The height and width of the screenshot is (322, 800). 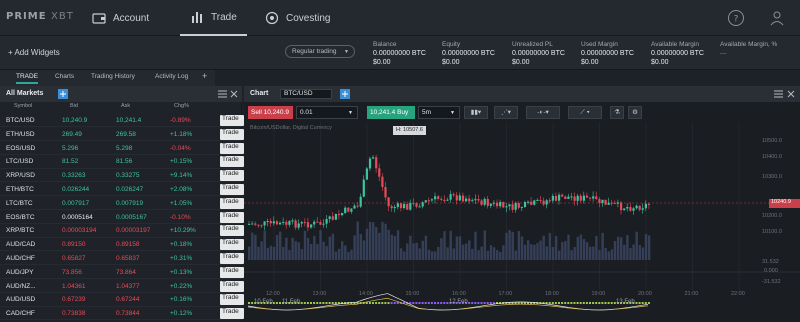 I want to click on tab-trade: TRADE, so click(x=27, y=78).